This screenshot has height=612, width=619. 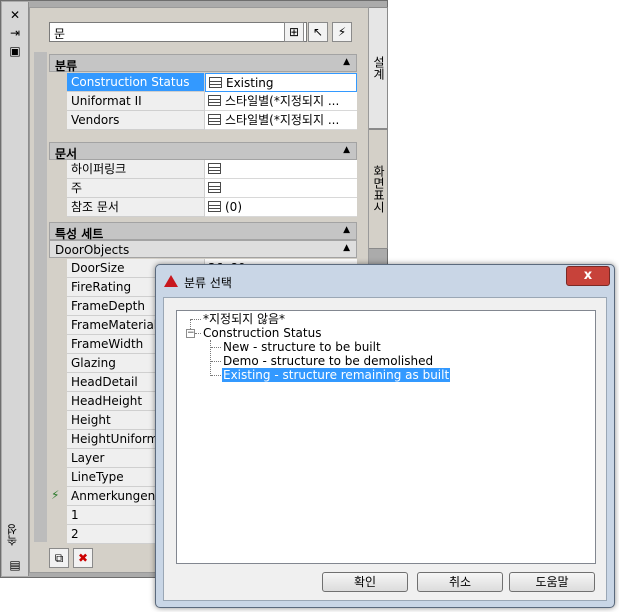 I want to click on toggle-pickadd-icon: ⊞, so click(x=294, y=32).